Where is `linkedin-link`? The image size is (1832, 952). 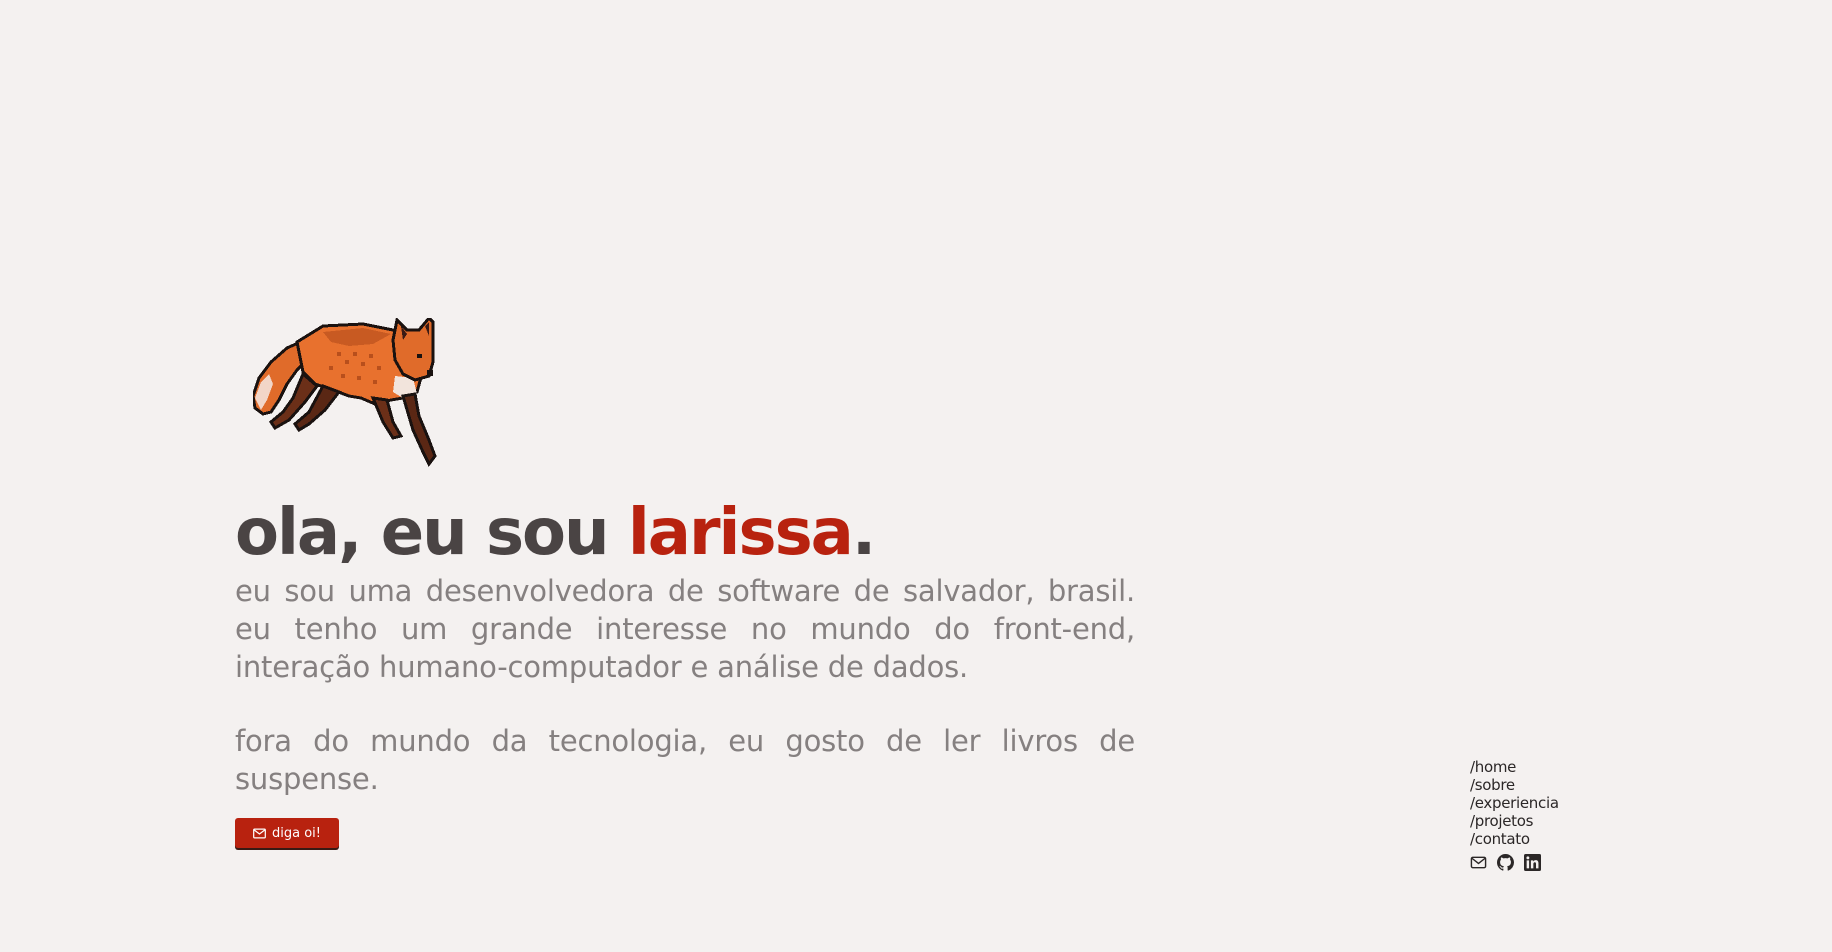 linkedin-link is located at coordinates (1532, 862).